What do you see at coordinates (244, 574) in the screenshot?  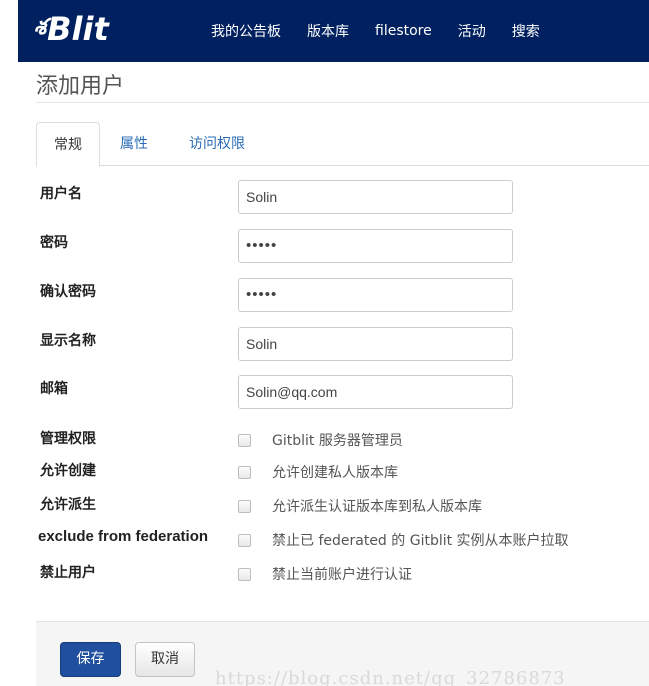 I see `disabled-checkbox` at bounding box center [244, 574].